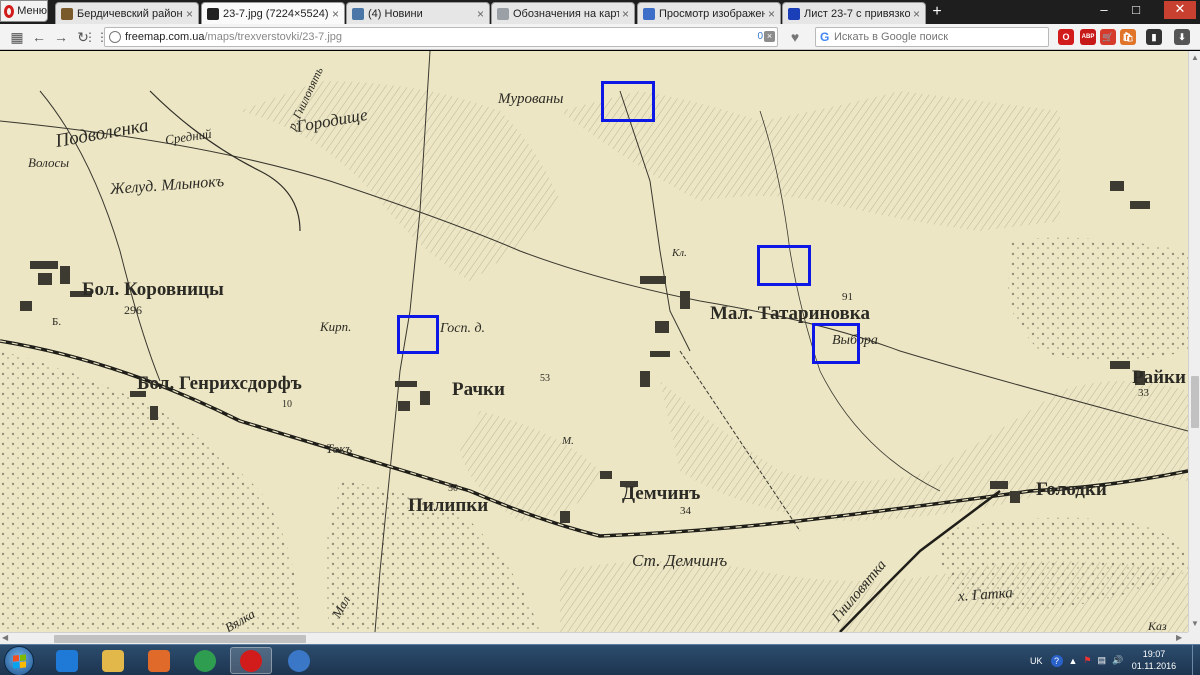  Describe the element at coordinates (939, 37) in the screenshot. I see `search-input` at that location.